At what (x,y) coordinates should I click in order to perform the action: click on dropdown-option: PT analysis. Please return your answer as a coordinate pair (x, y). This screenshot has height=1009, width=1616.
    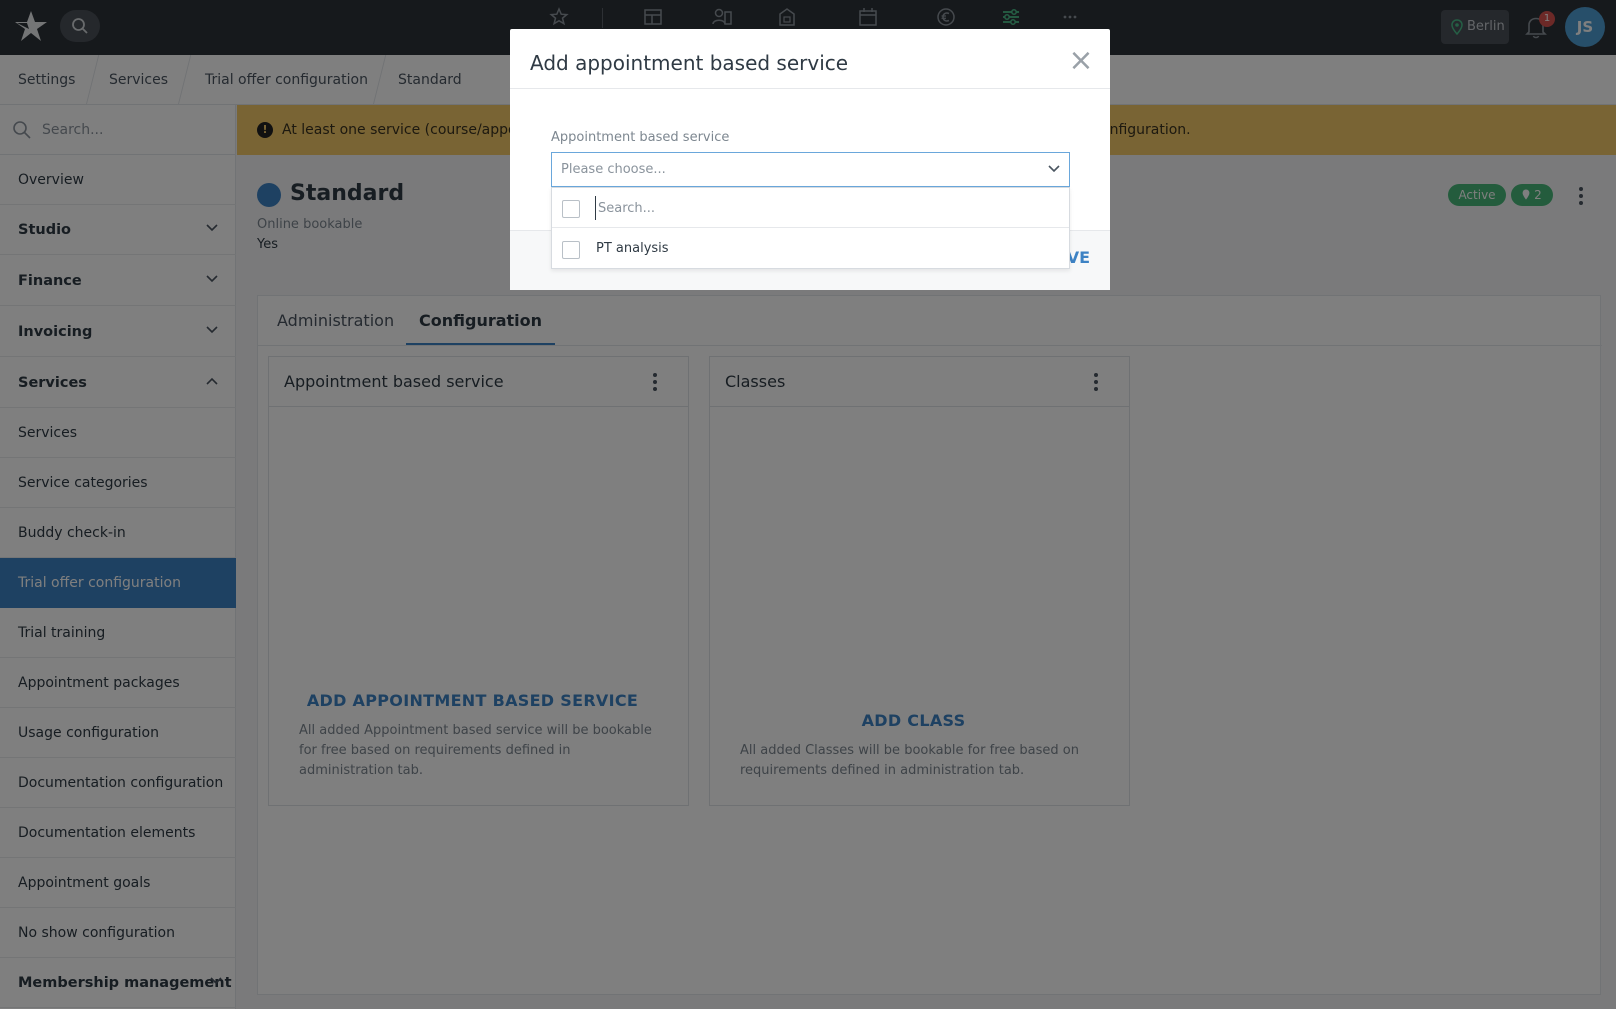
    Looking at the image, I should click on (810, 249).